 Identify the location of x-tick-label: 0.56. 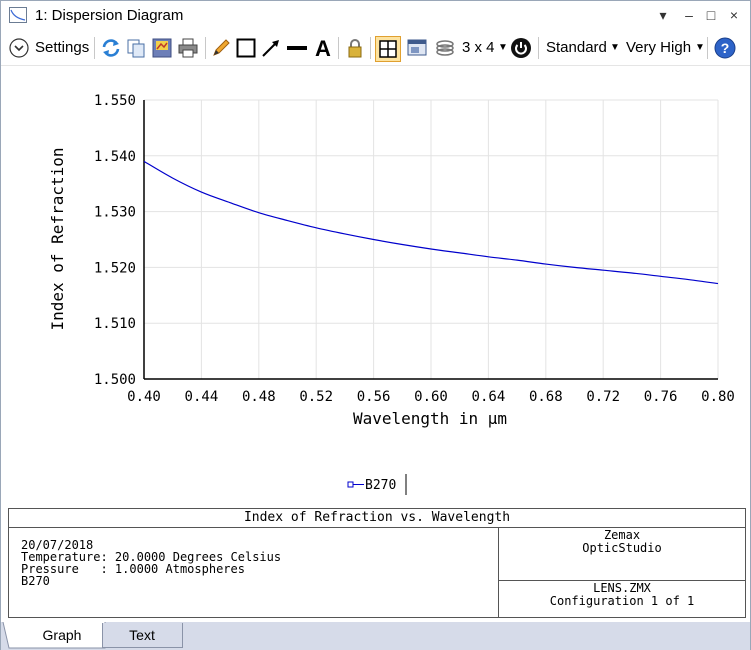
(374, 397).